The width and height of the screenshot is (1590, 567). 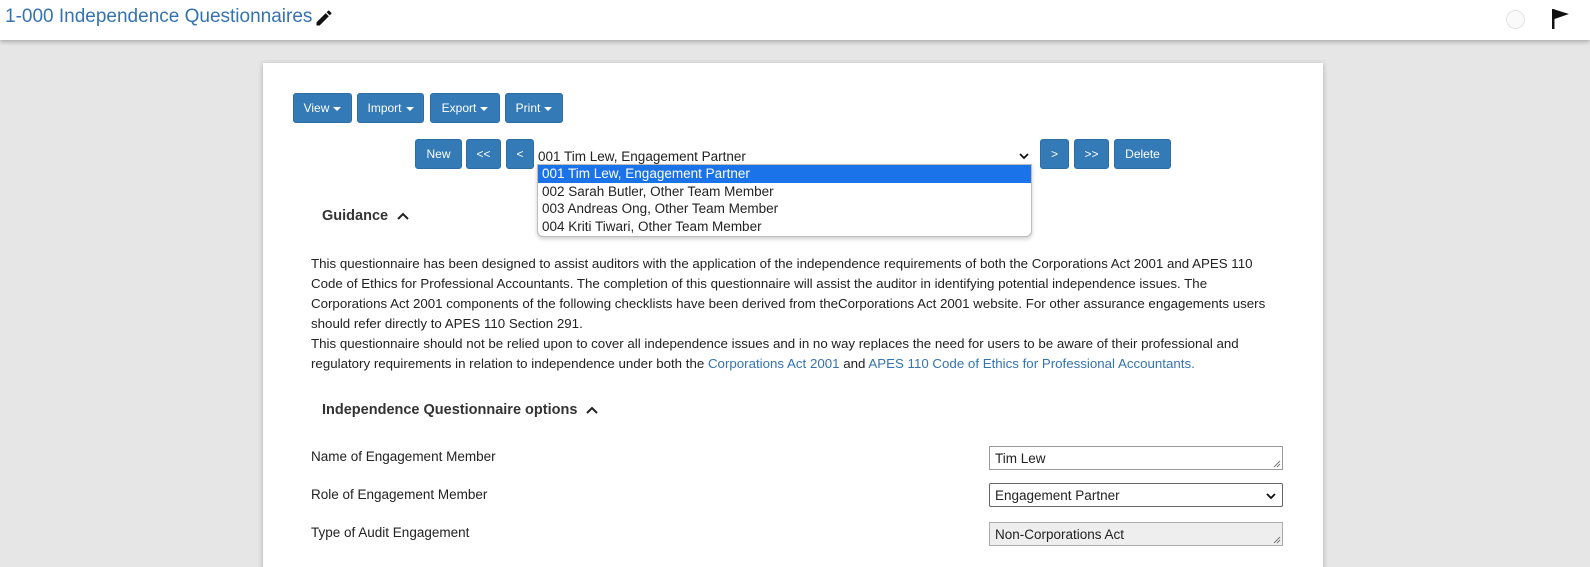 What do you see at coordinates (1136, 534) in the screenshot?
I see `audit-engagement-type-field: Non-Corporations Act` at bounding box center [1136, 534].